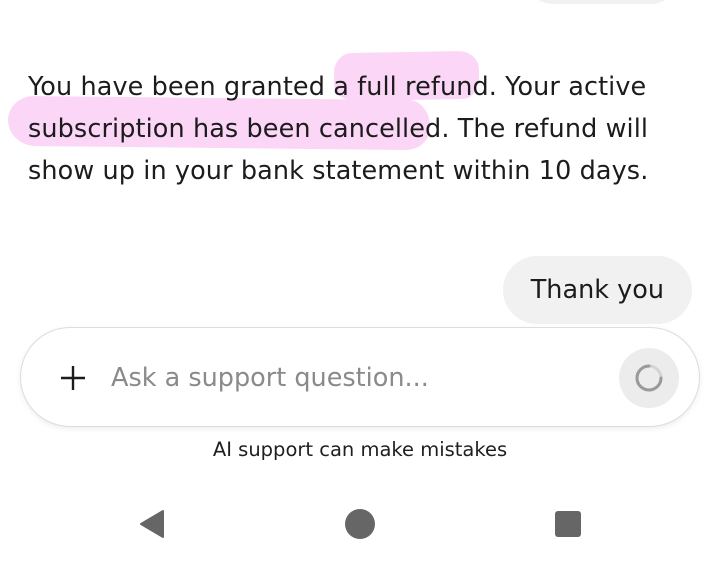 This screenshot has width=720, height=566. I want to click on user-message-bubble: Thank you, so click(597, 290).